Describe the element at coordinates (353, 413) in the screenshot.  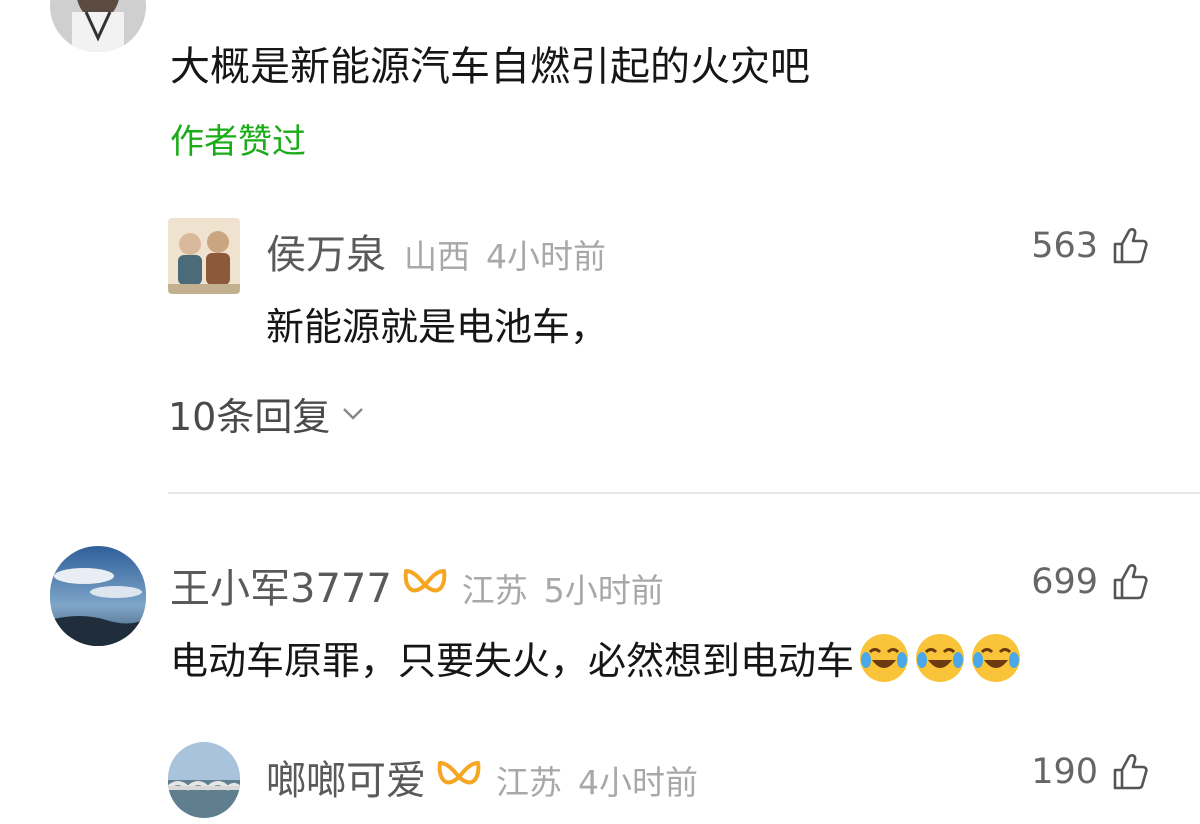
I see `chevron-down-icon` at that location.